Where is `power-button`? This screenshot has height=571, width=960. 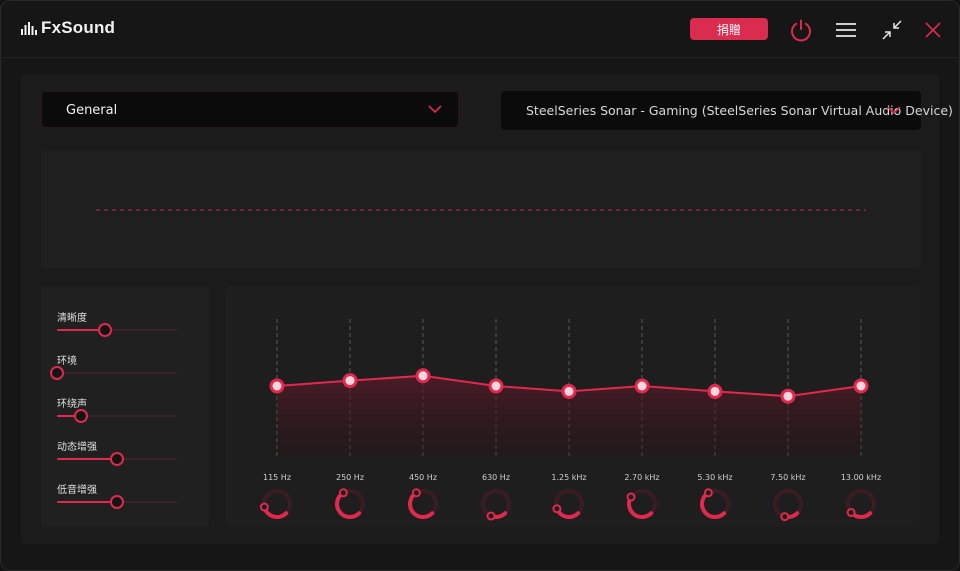 power-button is located at coordinates (801, 30).